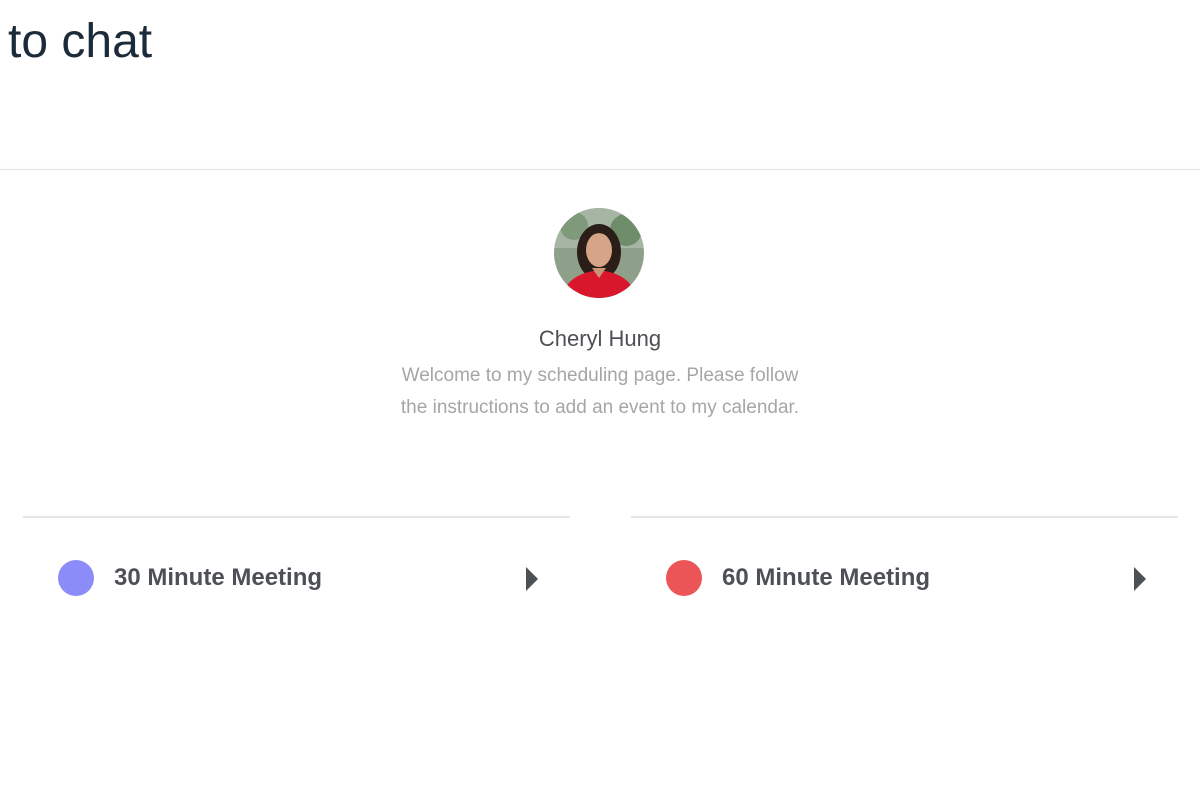 This screenshot has height=800, width=1200. I want to click on event-card-30-minute: 30 Minute Meeting, so click(296, 578).